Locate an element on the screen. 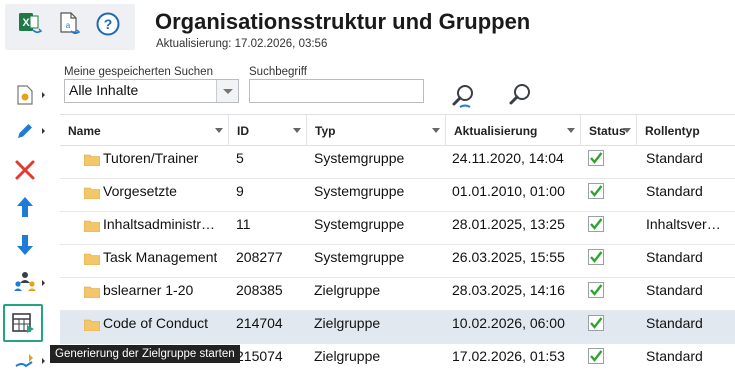 This screenshot has height=375, width=735. excel-export-icon: X is located at coordinates (30, 24).